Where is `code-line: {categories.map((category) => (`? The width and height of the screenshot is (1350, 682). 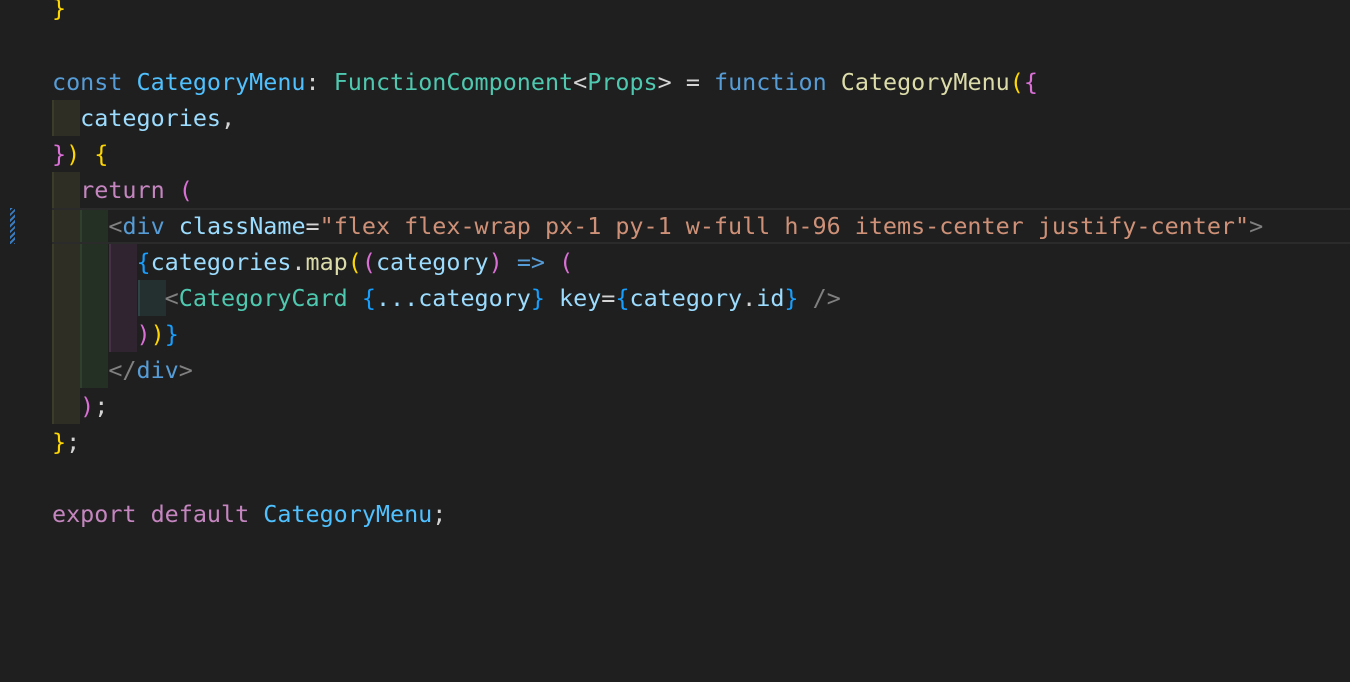
code-line: {categories.map((category) => ( is located at coordinates (355, 262).